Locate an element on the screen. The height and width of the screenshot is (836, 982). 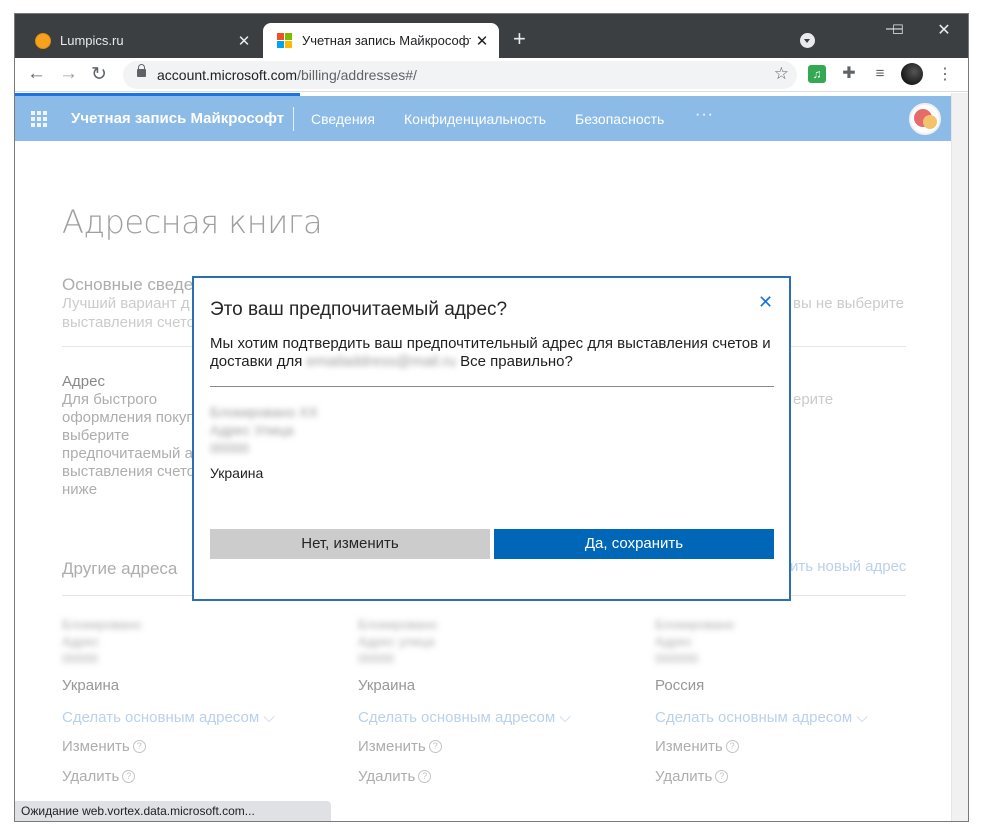
dialog-address-line: Адрес Улица is located at coordinates (252, 430).